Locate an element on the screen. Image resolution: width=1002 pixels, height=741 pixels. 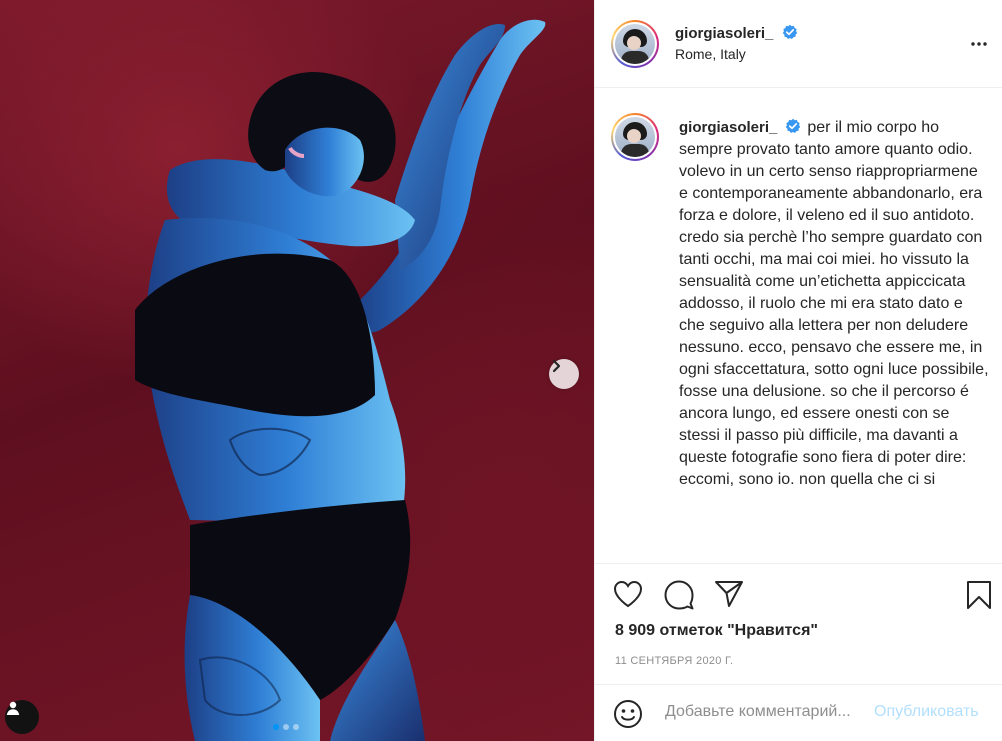
comment-button is located at coordinates (679, 597).